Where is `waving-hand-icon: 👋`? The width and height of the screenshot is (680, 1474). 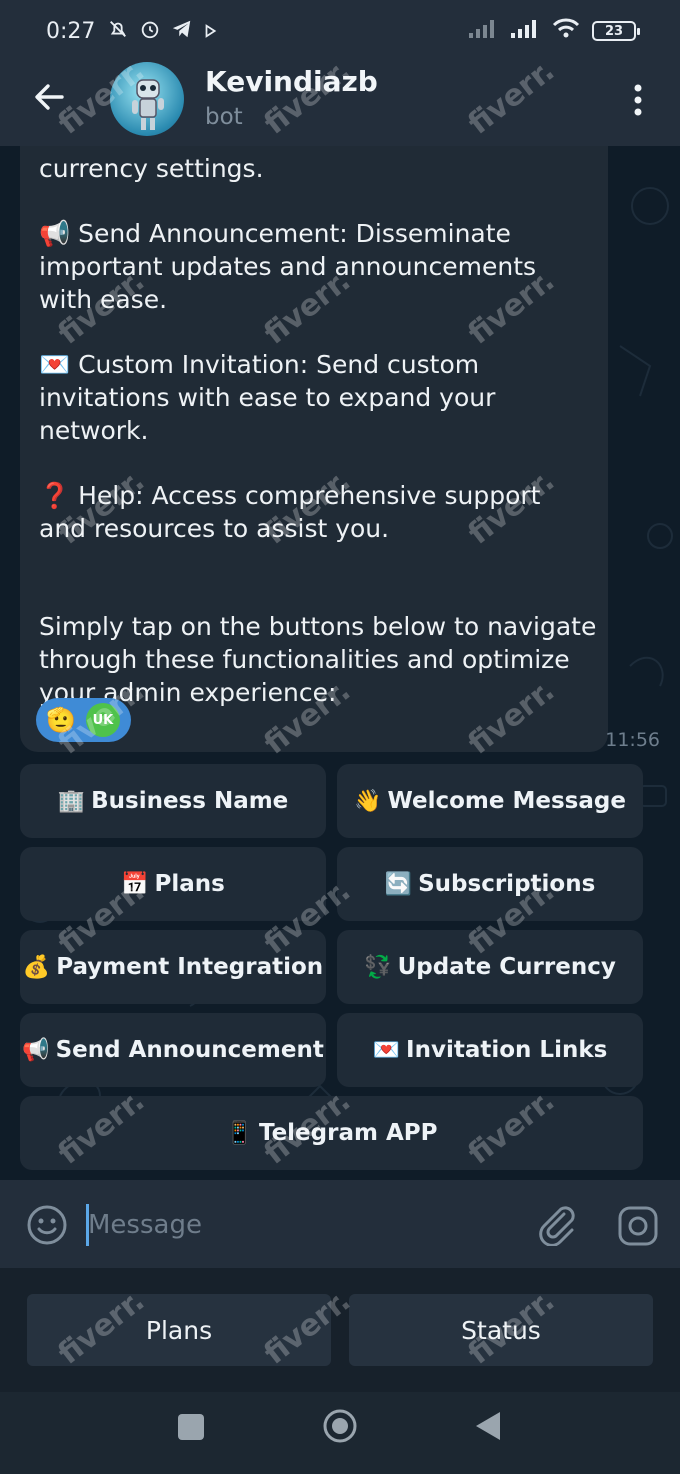 waving-hand-icon: 👋 is located at coordinates (368, 801).